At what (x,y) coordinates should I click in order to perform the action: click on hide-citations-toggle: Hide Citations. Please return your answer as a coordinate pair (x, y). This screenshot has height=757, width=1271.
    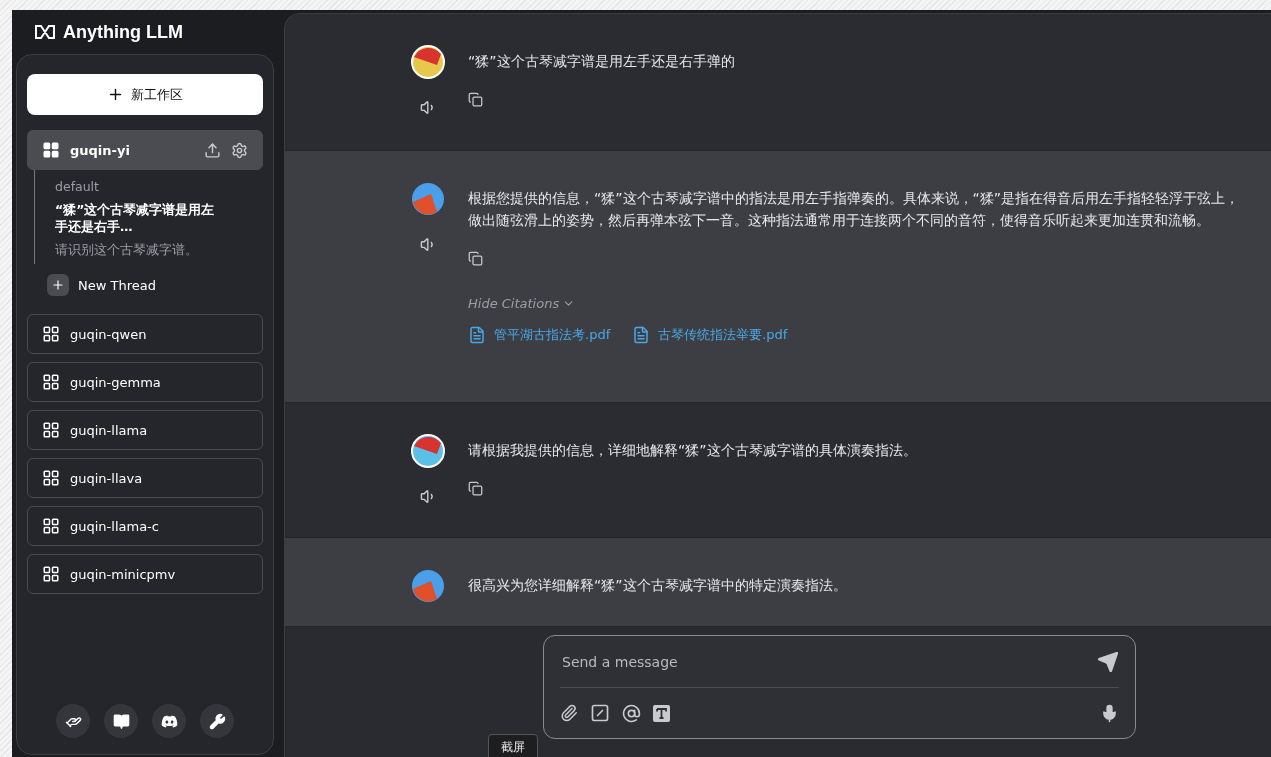
    Looking at the image, I should click on (522, 303).